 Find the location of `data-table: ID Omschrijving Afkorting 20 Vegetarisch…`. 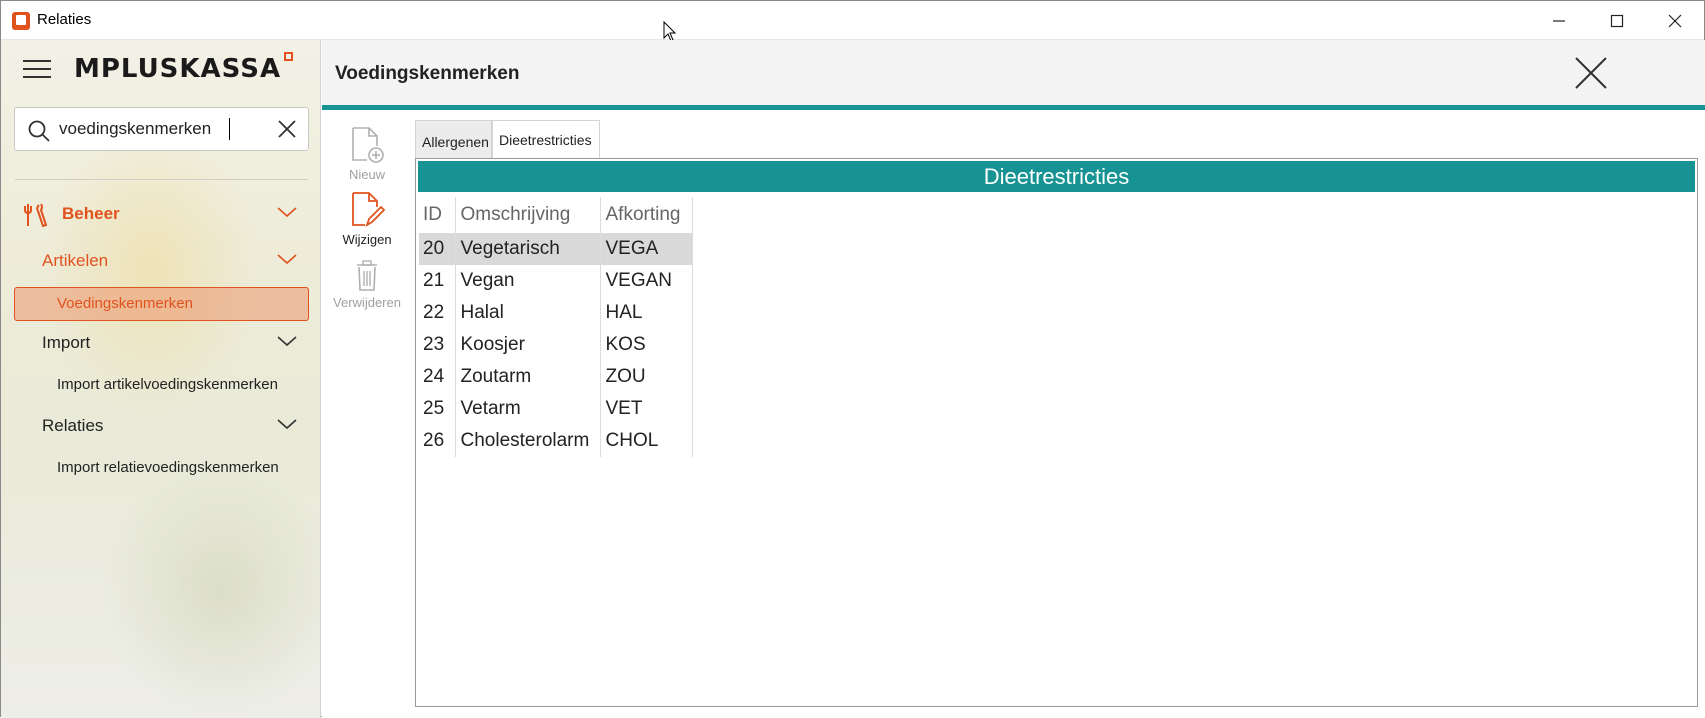

data-table: ID Omschrijving Afkorting 20 Vegetarisch… is located at coordinates (556, 327).